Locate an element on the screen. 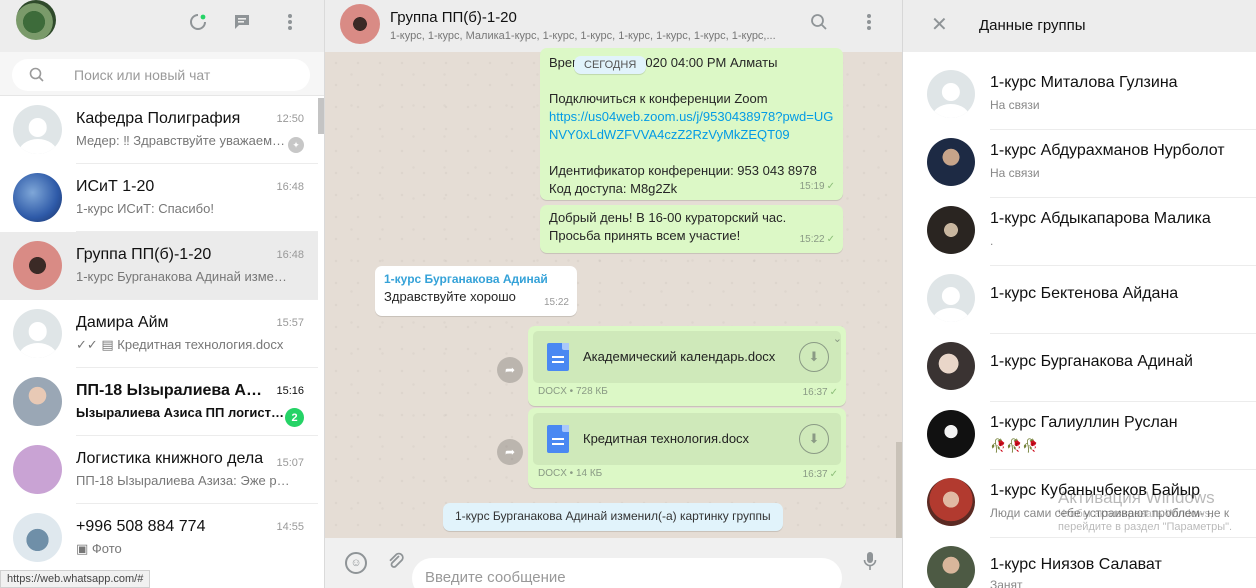  search-icon is located at coordinates (819, 22).